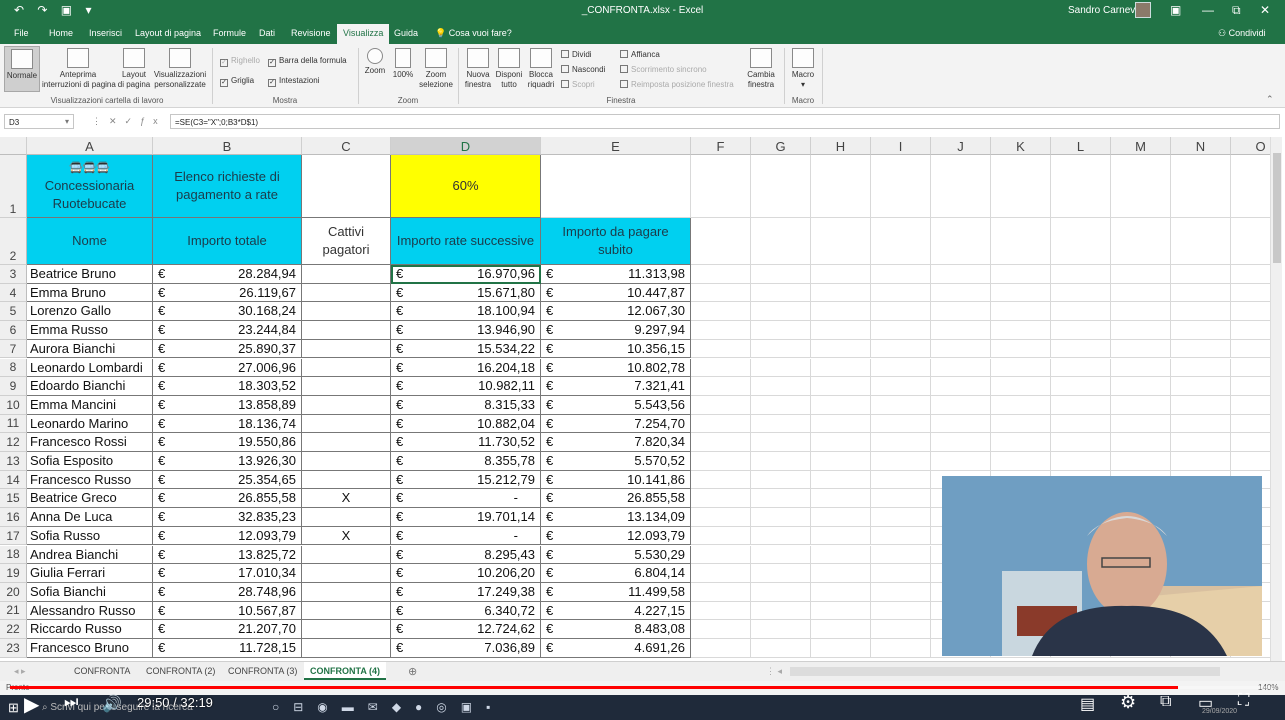  I want to click on client-name-cell: Sofia Russo, so click(90, 536).